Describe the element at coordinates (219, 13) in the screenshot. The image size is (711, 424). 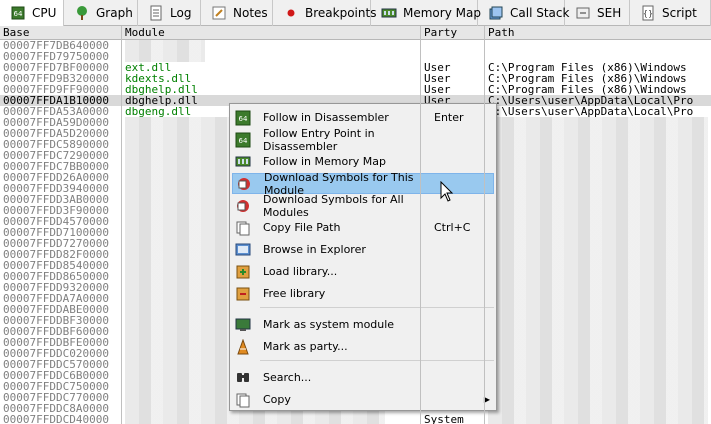
I see `notes-icon` at that location.